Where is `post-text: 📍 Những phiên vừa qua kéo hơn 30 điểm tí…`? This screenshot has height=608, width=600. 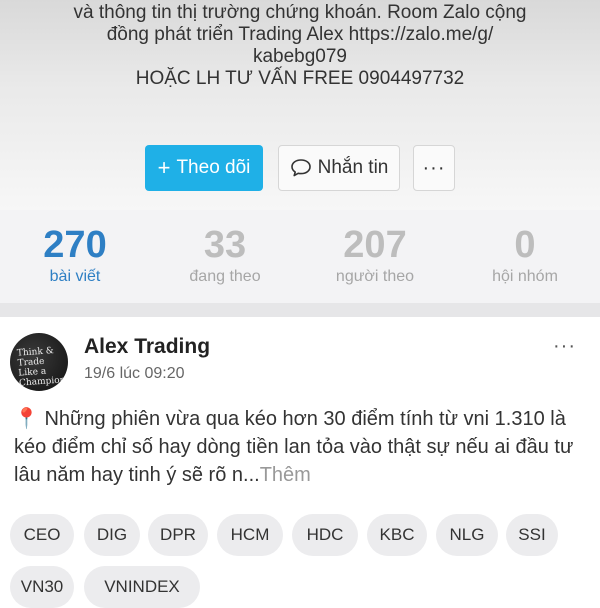
post-text: 📍 Những phiên vừa qua kéo hơn 30 điểm tí… is located at coordinates (299, 447).